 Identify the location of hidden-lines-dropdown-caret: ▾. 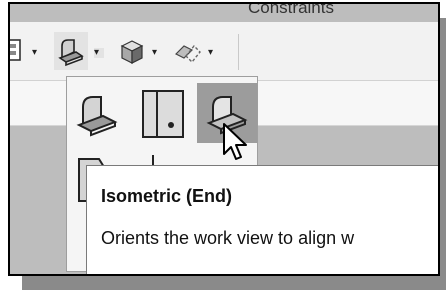
(213, 53).